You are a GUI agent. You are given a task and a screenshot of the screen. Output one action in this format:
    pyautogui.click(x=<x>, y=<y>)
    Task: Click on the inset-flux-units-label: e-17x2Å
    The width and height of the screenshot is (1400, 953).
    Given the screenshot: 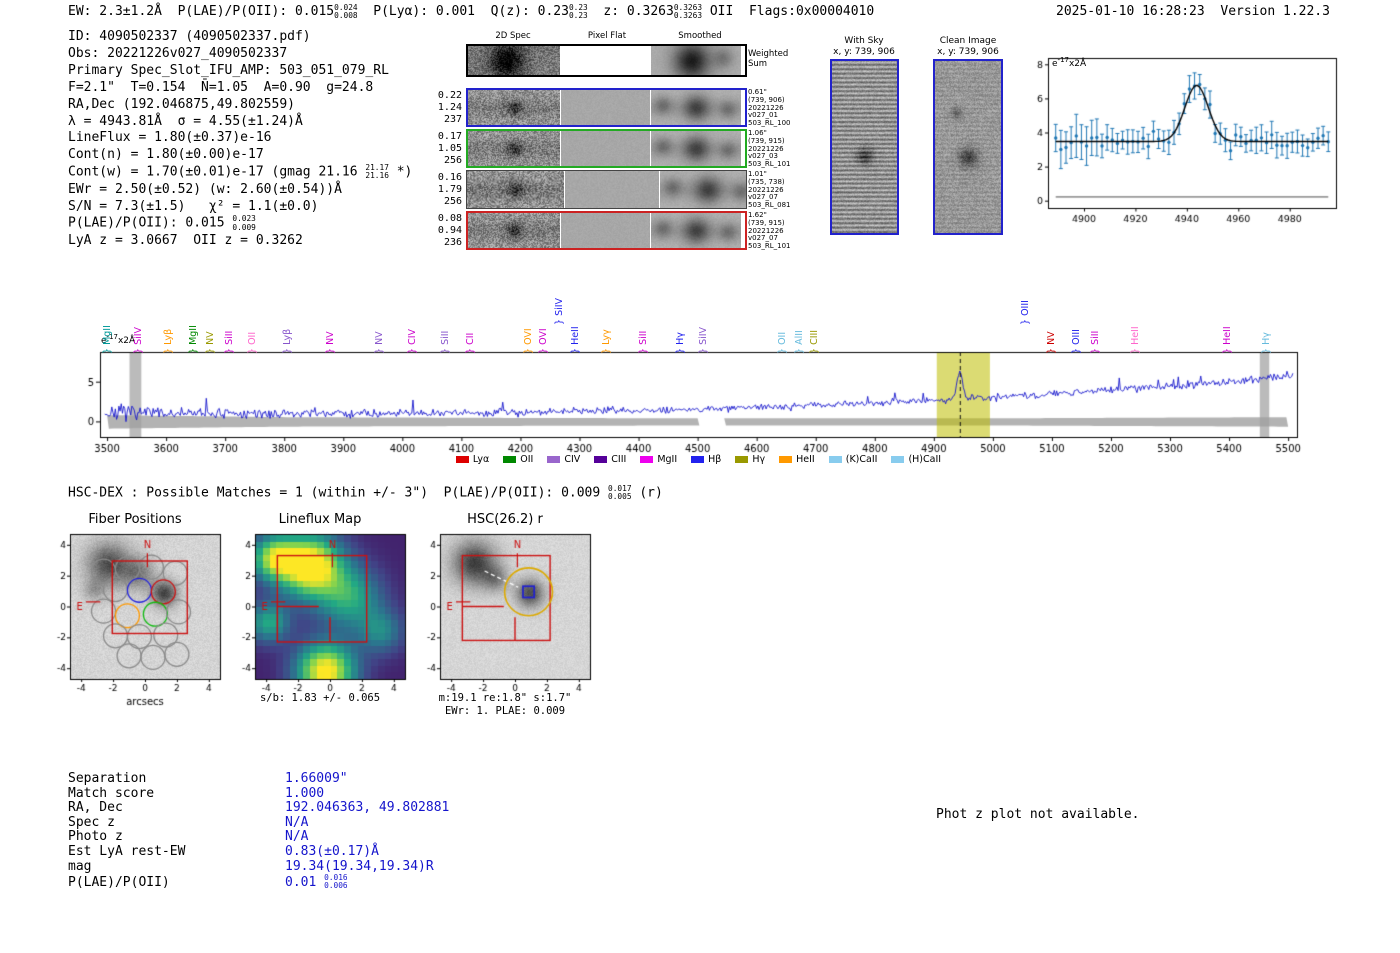 What is the action you would take?
    pyautogui.click(x=1069, y=62)
    